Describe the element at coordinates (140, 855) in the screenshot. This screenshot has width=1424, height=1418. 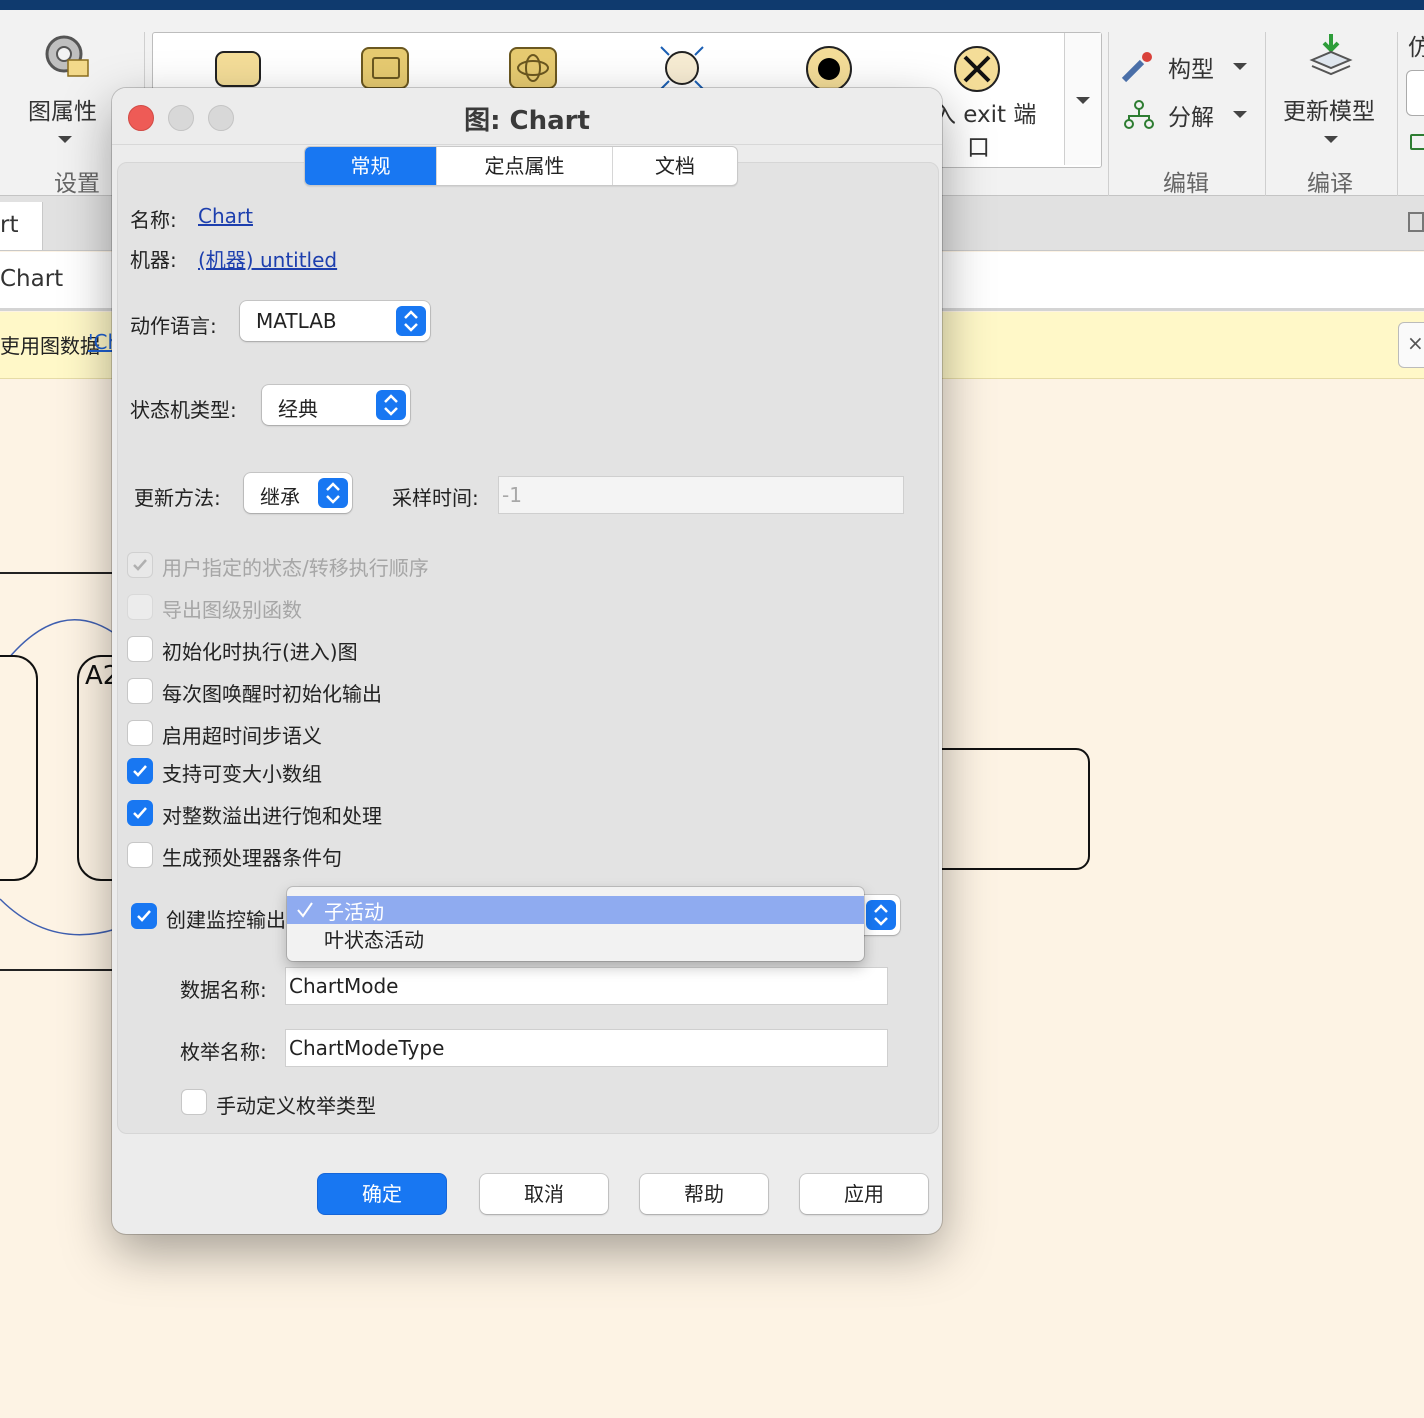
I see `preprocessor-conditionals-checkbox` at that location.